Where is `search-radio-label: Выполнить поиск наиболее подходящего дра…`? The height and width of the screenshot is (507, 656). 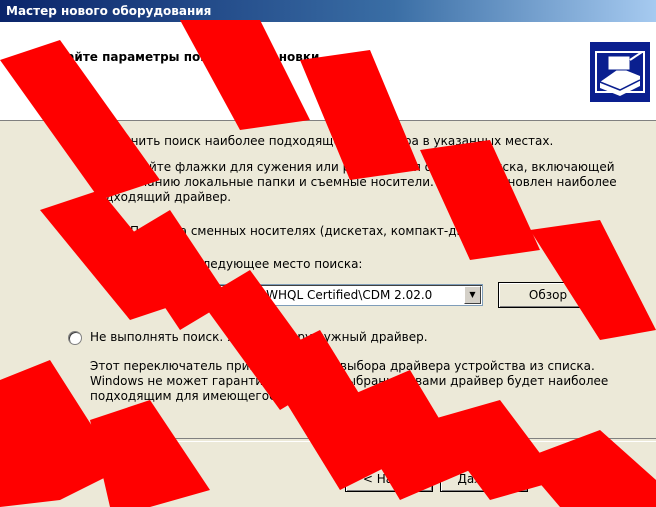 search-radio-label: Выполнить поиск наиболее подходящего дра… is located at coordinates (321, 141).